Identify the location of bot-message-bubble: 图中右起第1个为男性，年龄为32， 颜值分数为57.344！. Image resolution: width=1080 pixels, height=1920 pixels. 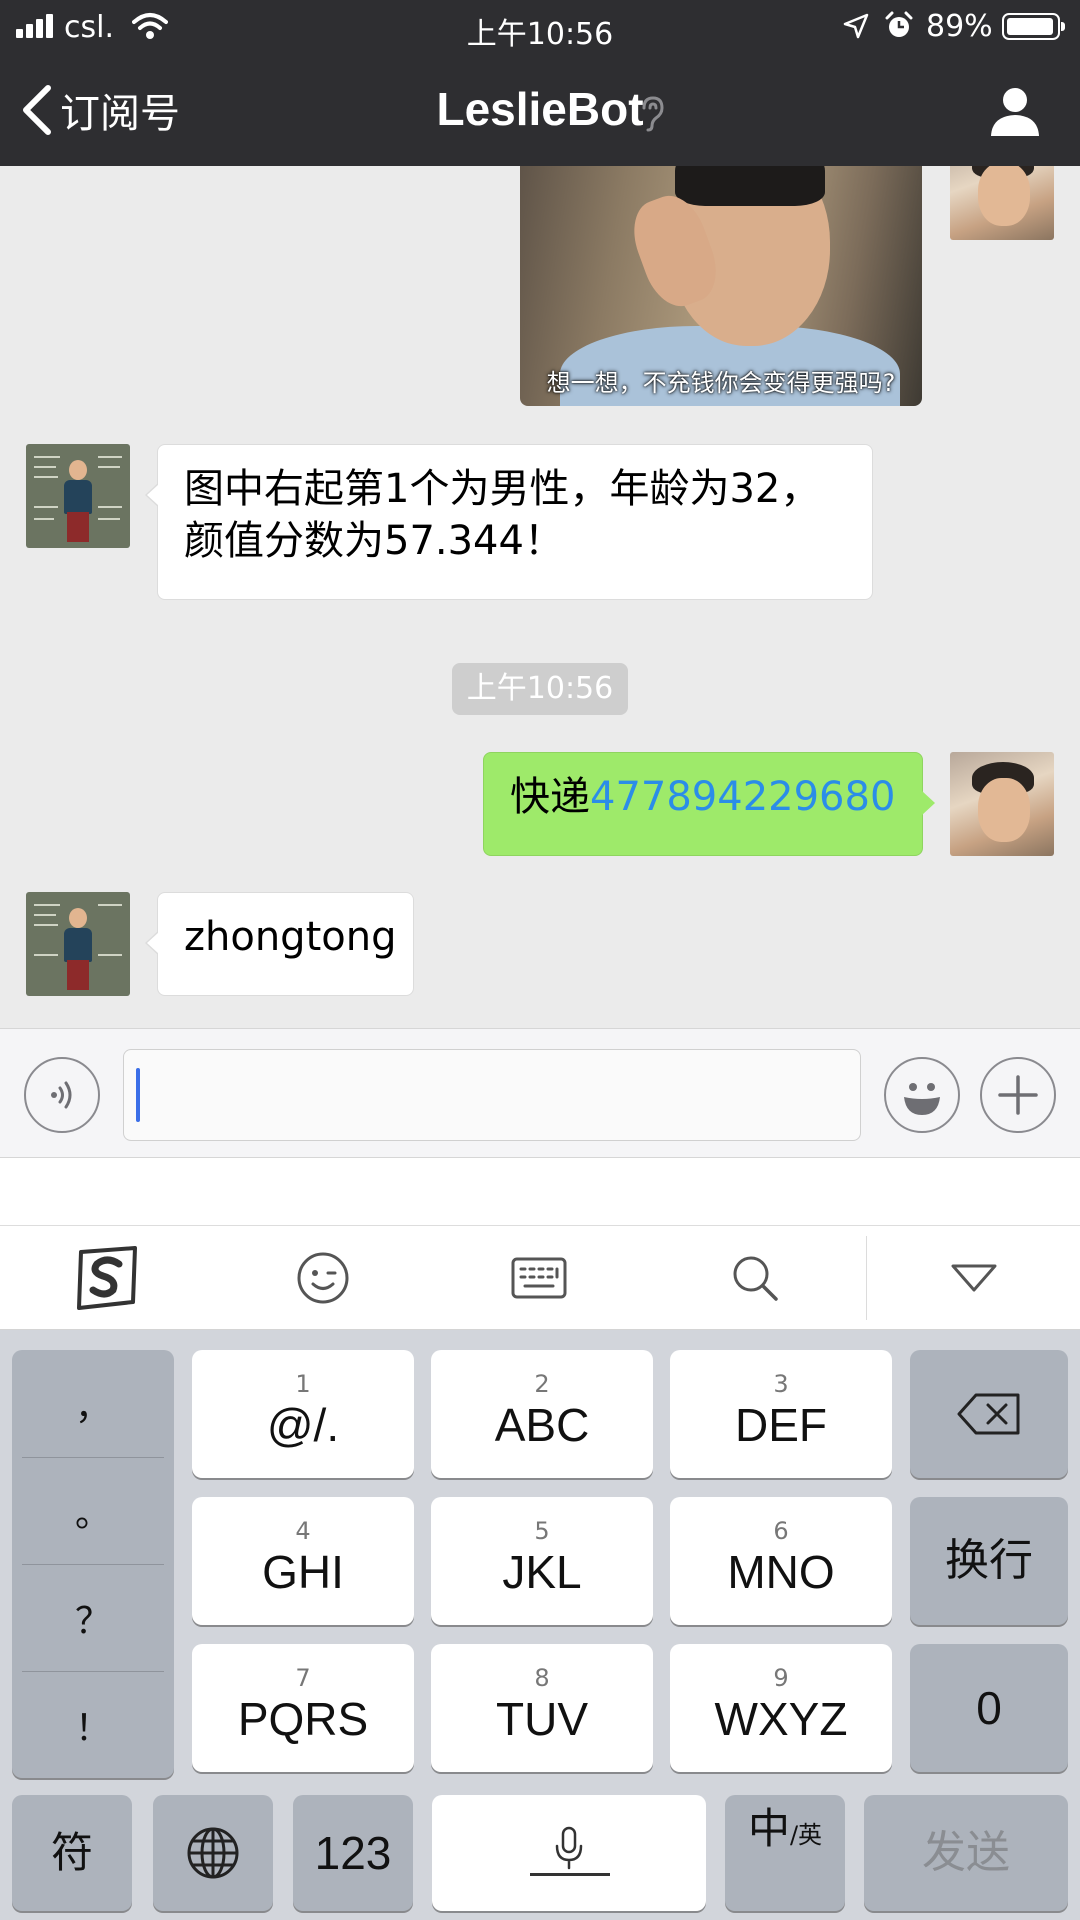
(509, 522).